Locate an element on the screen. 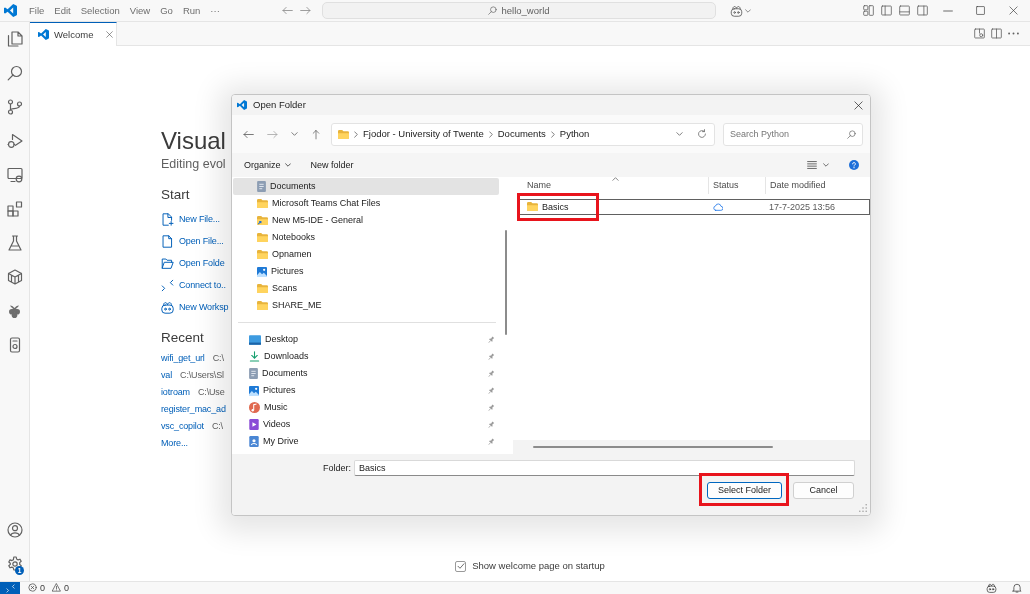  panel-bottom-icon is located at coordinates (904, 10).